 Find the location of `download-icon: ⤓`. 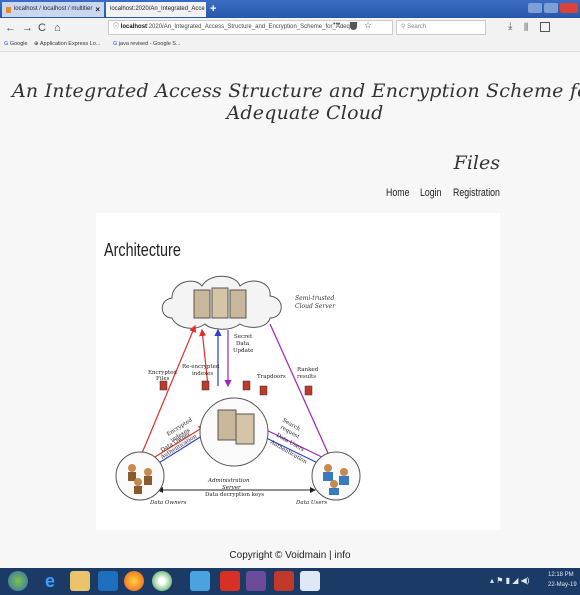

download-icon: ⤓ is located at coordinates (510, 26).